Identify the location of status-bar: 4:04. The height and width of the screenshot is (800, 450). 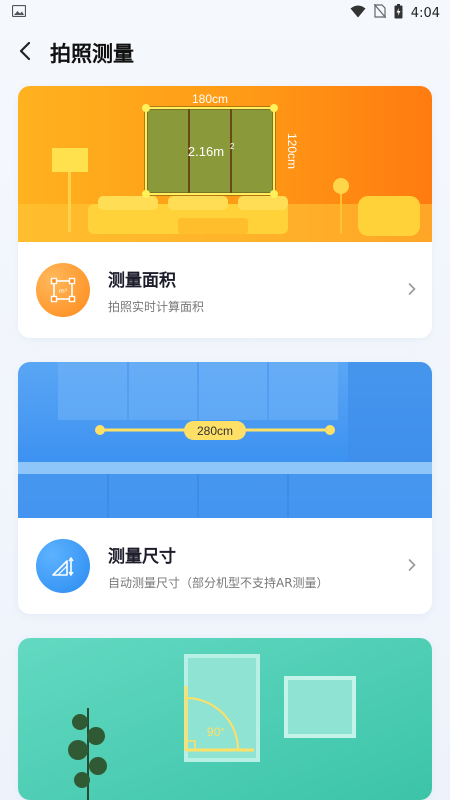
(225, 13).